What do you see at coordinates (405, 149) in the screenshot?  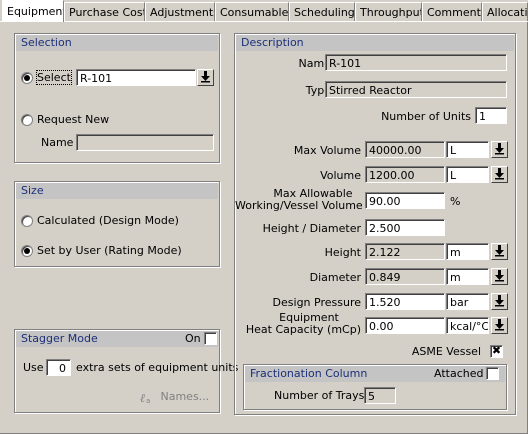 I see `max-volume-field: 40000.00` at bounding box center [405, 149].